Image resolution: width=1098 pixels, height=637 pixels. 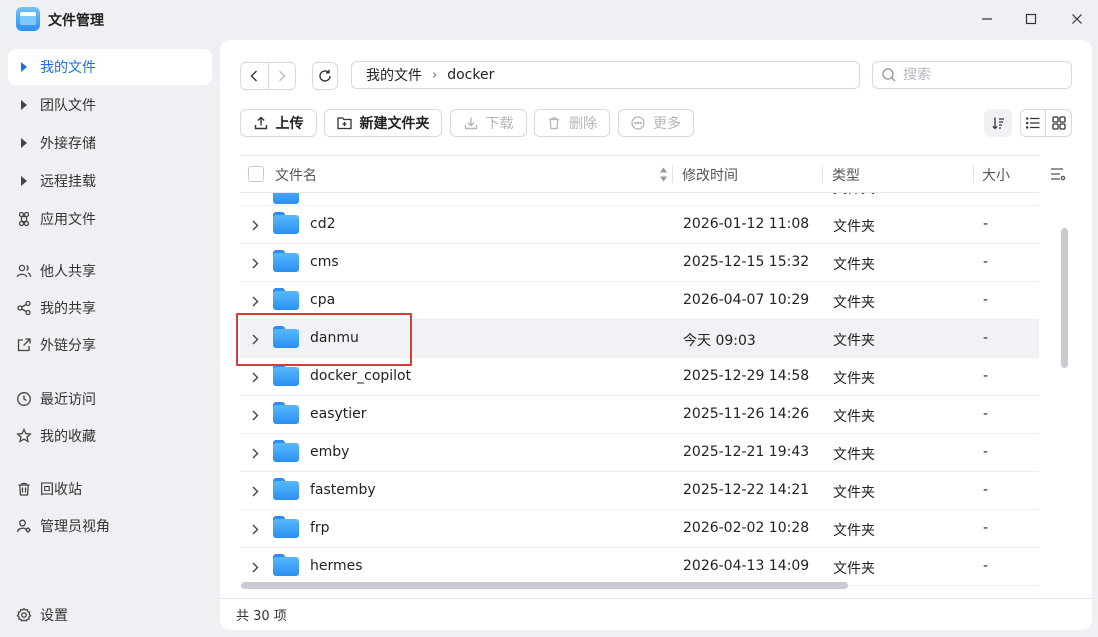 What do you see at coordinates (110, 345) in the screenshot?
I see `sidebar-item-external-links: 外链分享` at bounding box center [110, 345].